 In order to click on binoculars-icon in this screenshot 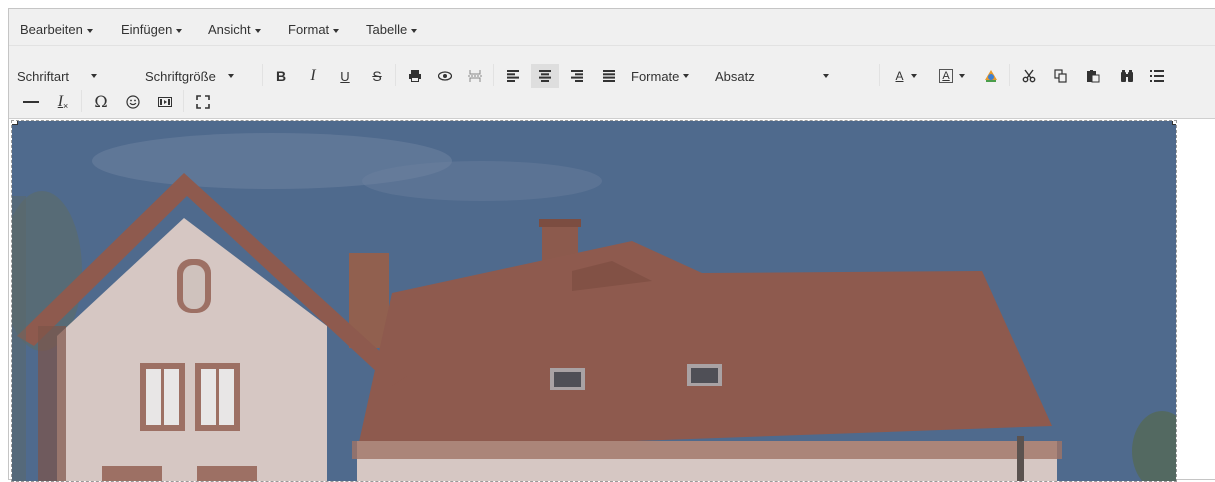, I will do `click(1127, 76)`.